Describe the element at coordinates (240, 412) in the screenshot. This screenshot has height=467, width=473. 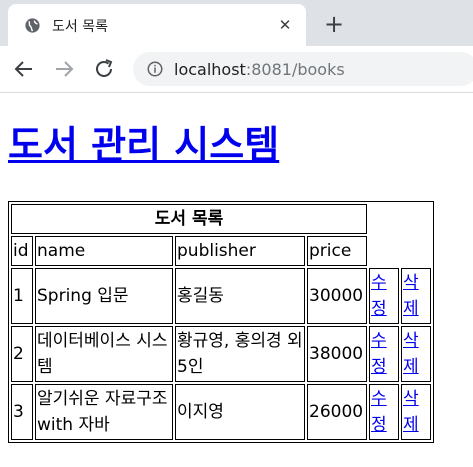
I see `cell-publisher: 이지영` at that location.